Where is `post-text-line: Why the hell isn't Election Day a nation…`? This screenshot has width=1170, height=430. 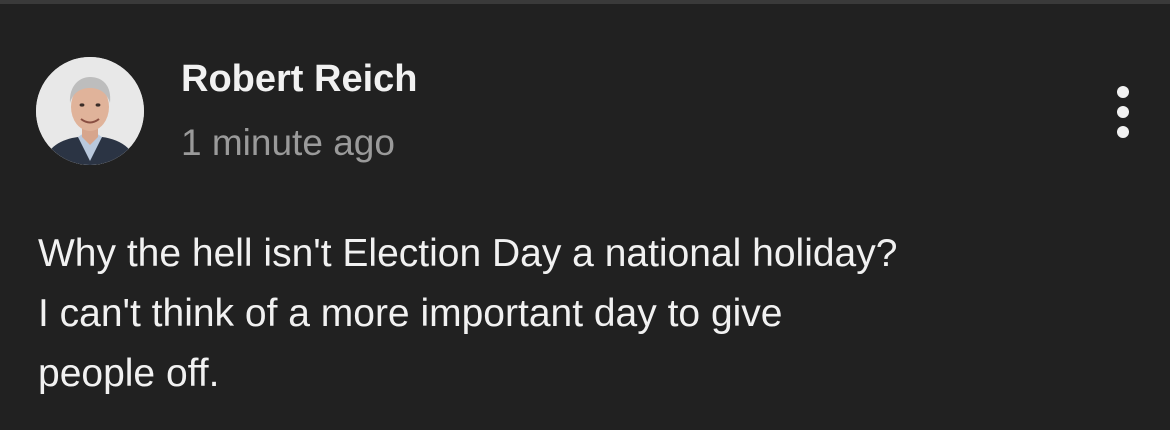
post-text-line: Why the hell isn't Election Day a nation… is located at coordinates (468, 253).